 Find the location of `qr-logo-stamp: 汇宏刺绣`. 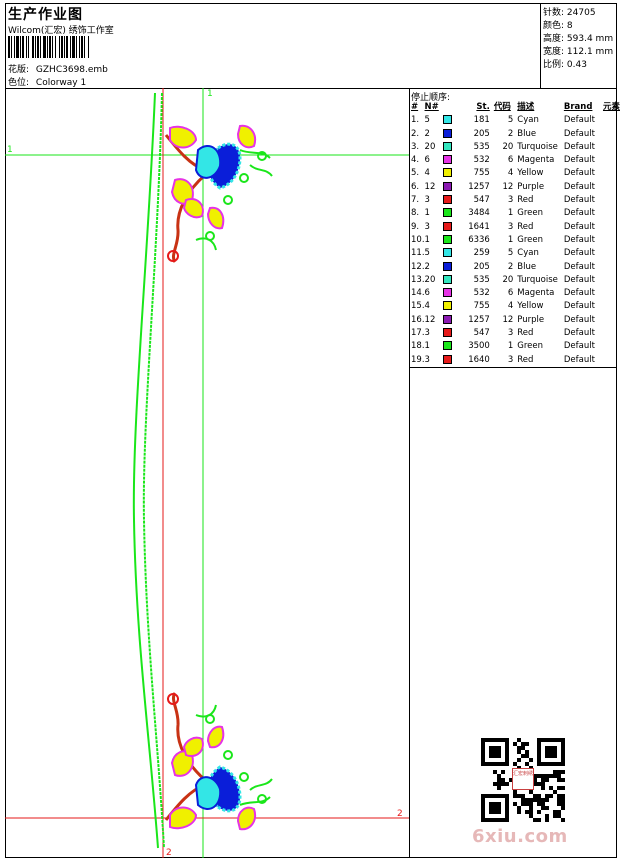

qr-logo-stamp: 汇宏刺绣 is located at coordinates (523, 779).